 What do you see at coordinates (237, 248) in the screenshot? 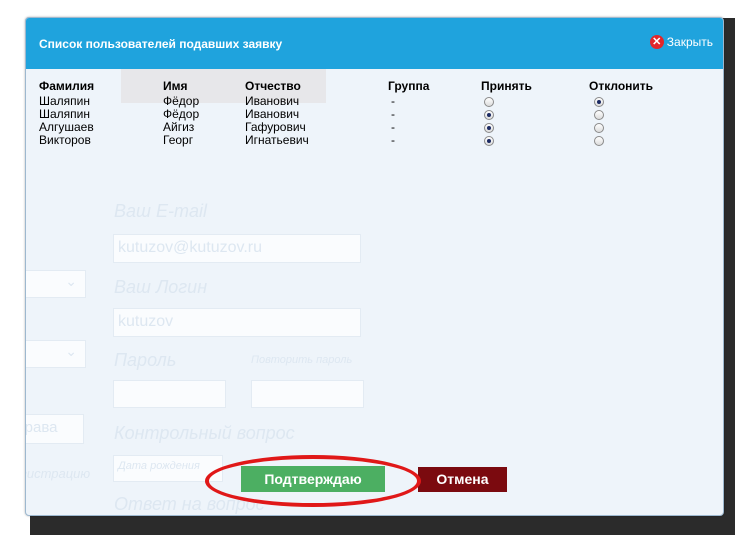
I see `email-field: kutuzov@kutuzov.ru` at bounding box center [237, 248].